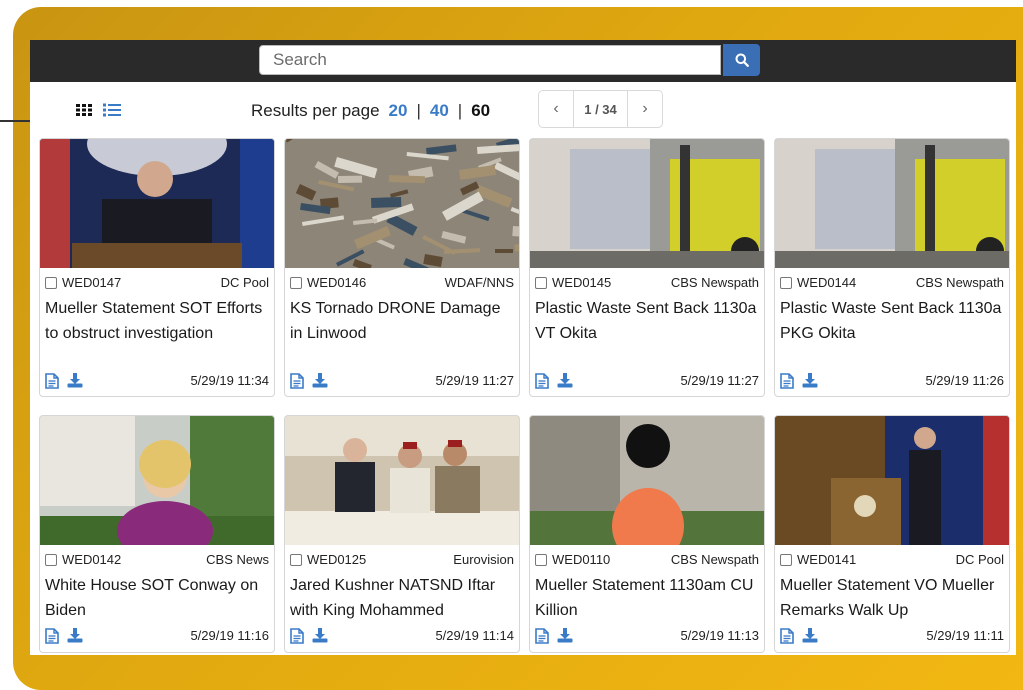 The width and height of the screenshot is (1023, 690). What do you see at coordinates (644, 109) in the screenshot?
I see `next-page-button: ›` at bounding box center [644, 109].